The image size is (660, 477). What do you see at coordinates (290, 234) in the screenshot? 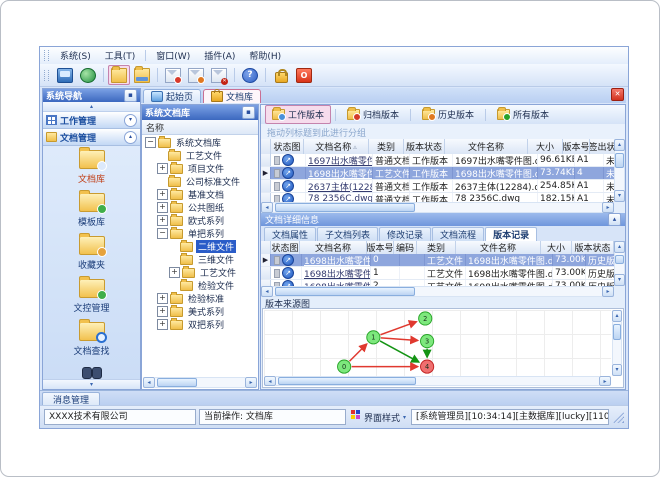
I see `detail-tab: 文档属性` at bounding box center [290, 234].